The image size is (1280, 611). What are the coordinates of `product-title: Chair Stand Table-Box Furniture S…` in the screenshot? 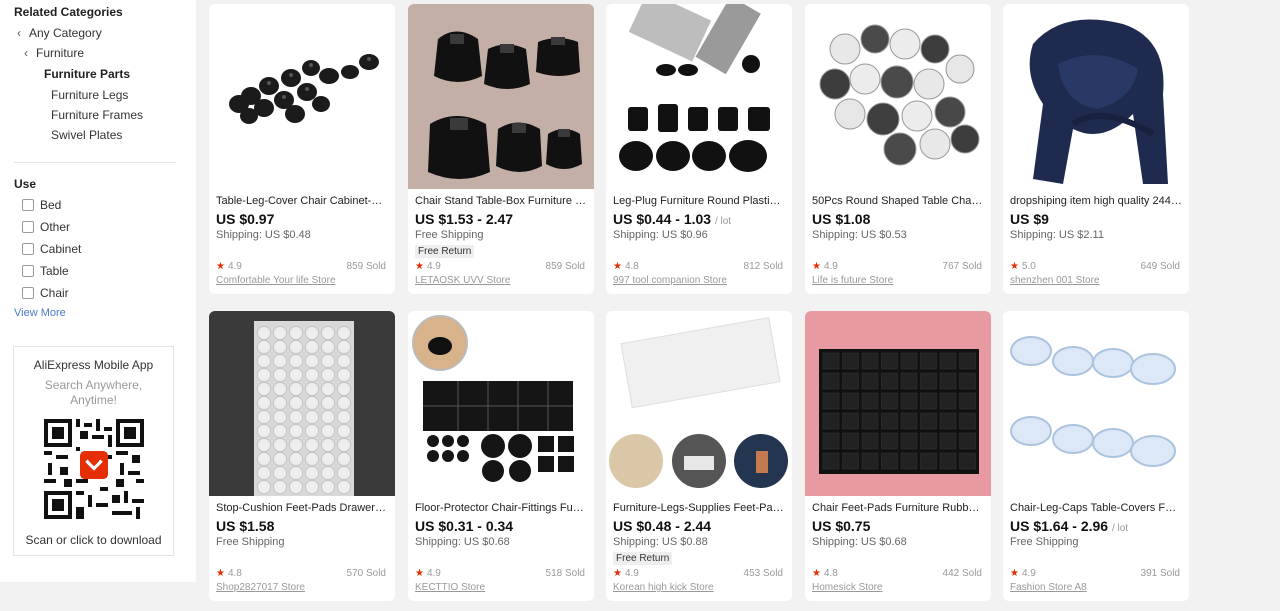 It's located at (501, 201).